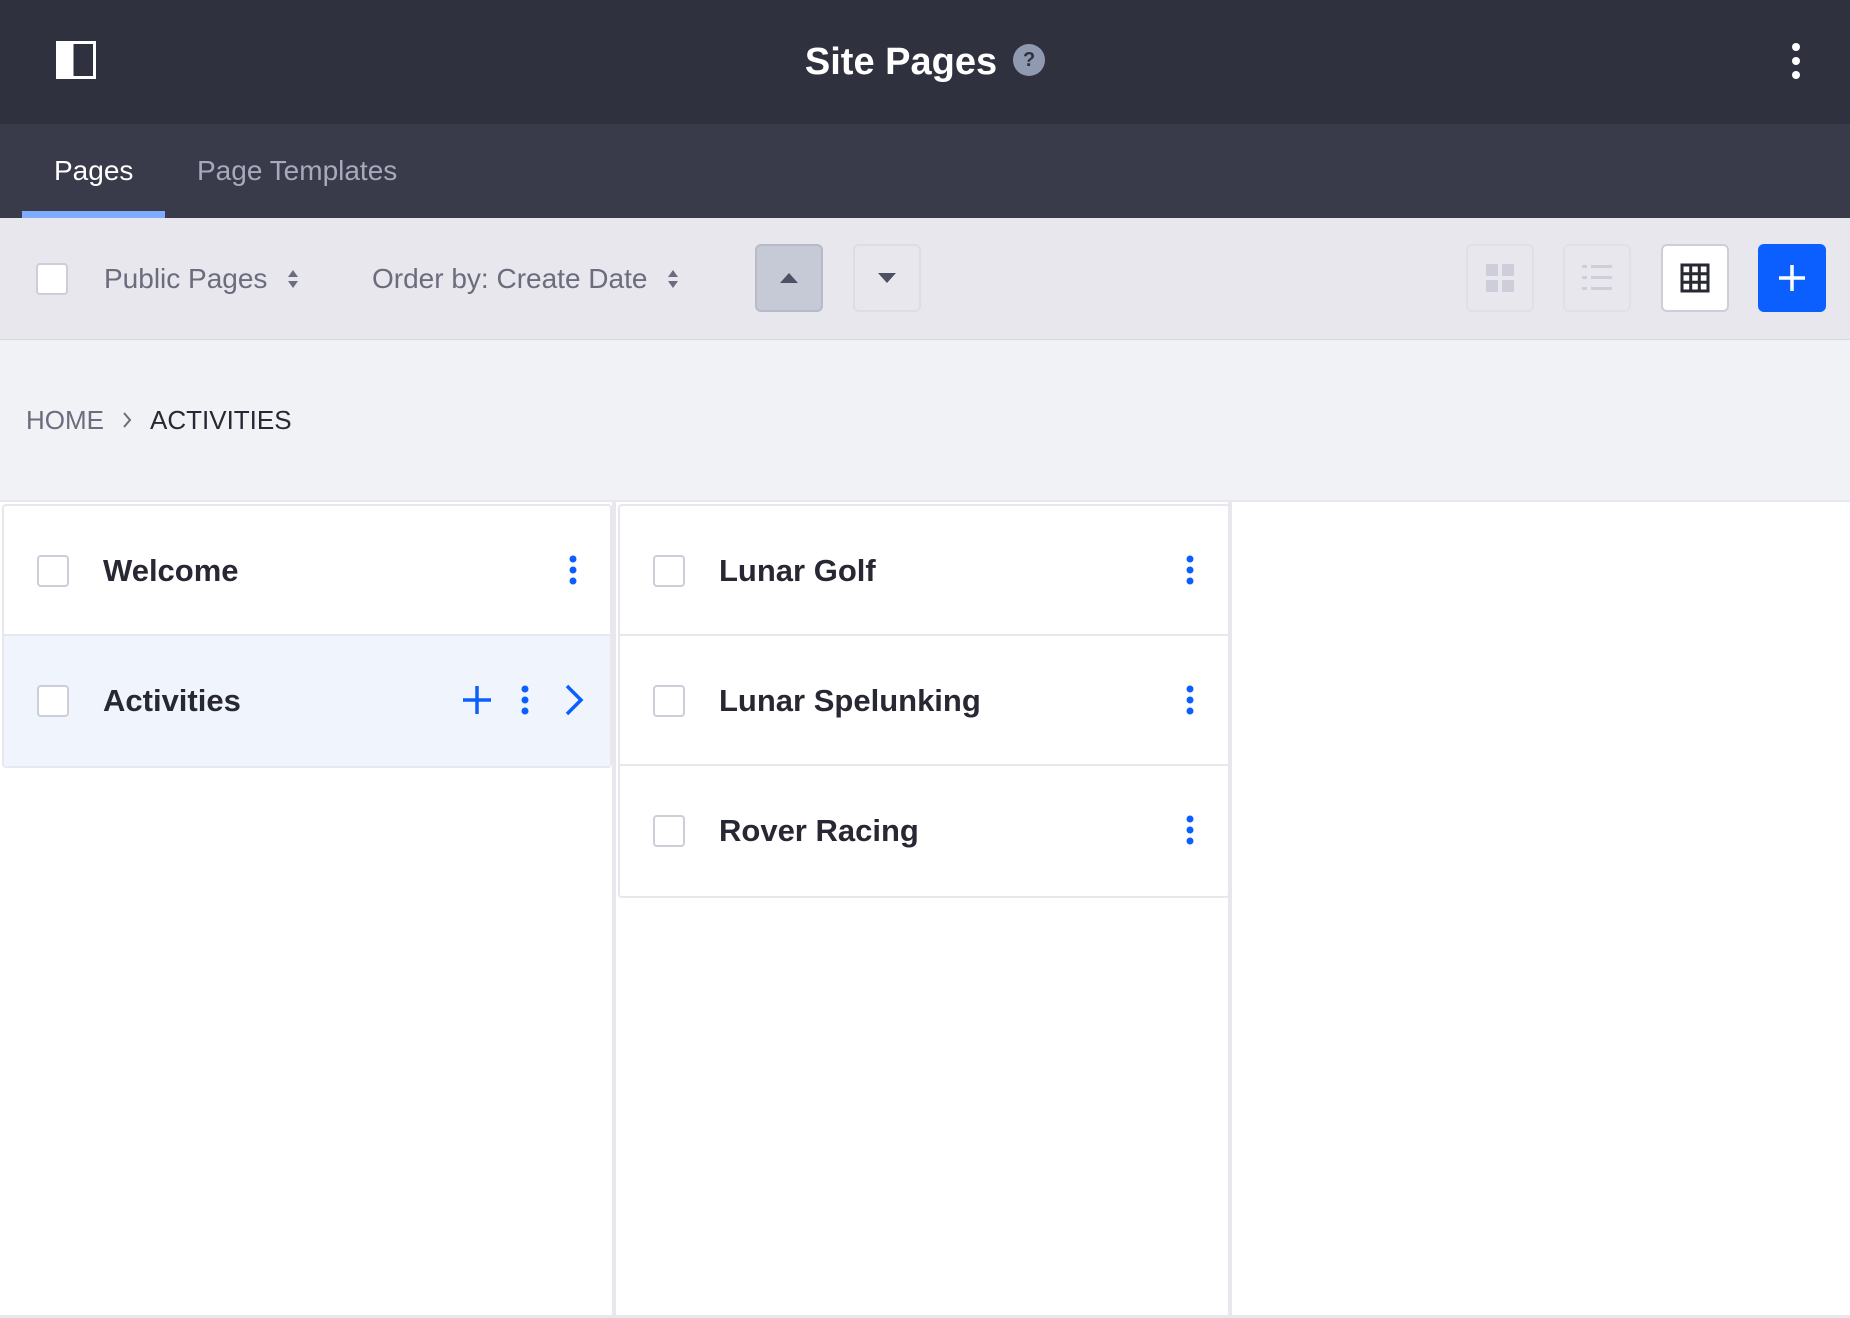 This screenshot has height=1318, width=1850. I want to click on caret-top-icon, so click(789, 278).